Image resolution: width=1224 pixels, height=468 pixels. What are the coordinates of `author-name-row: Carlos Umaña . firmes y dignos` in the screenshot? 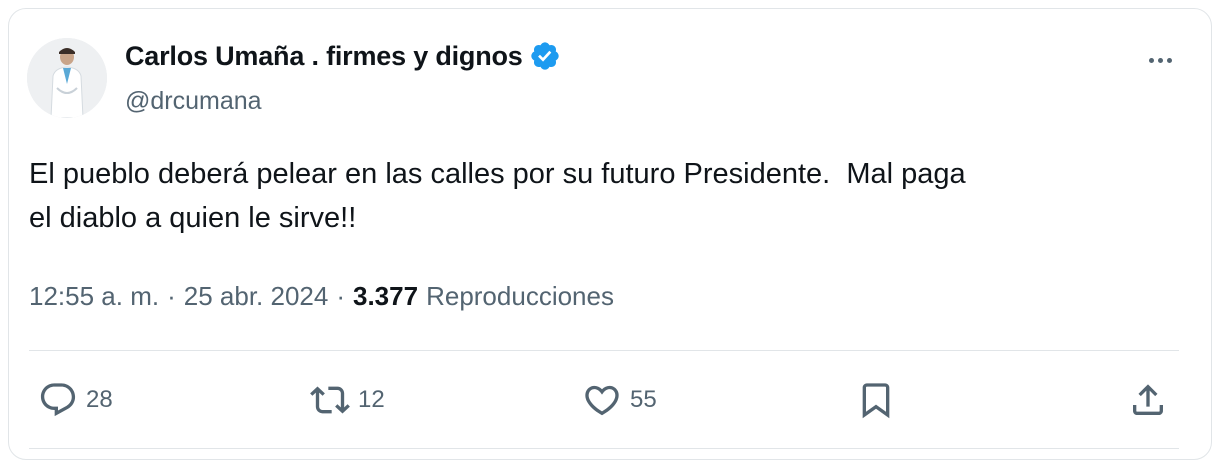 It's located at (343, 56).